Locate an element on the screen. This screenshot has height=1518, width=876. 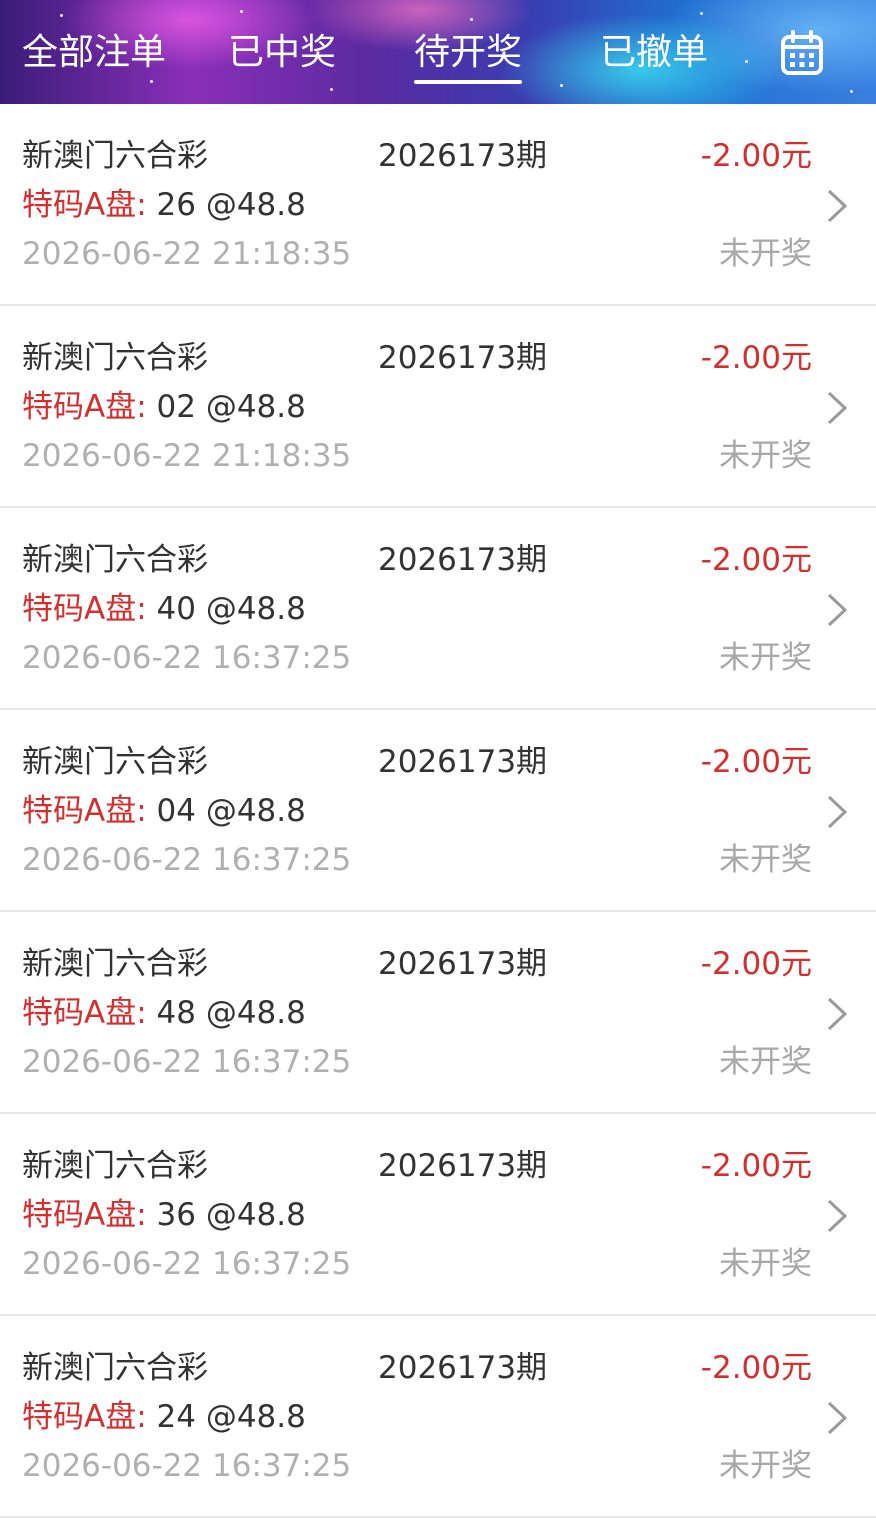
bet-detail: 特码A盘: 26 @48.8 is located at coordinates (164, 205).